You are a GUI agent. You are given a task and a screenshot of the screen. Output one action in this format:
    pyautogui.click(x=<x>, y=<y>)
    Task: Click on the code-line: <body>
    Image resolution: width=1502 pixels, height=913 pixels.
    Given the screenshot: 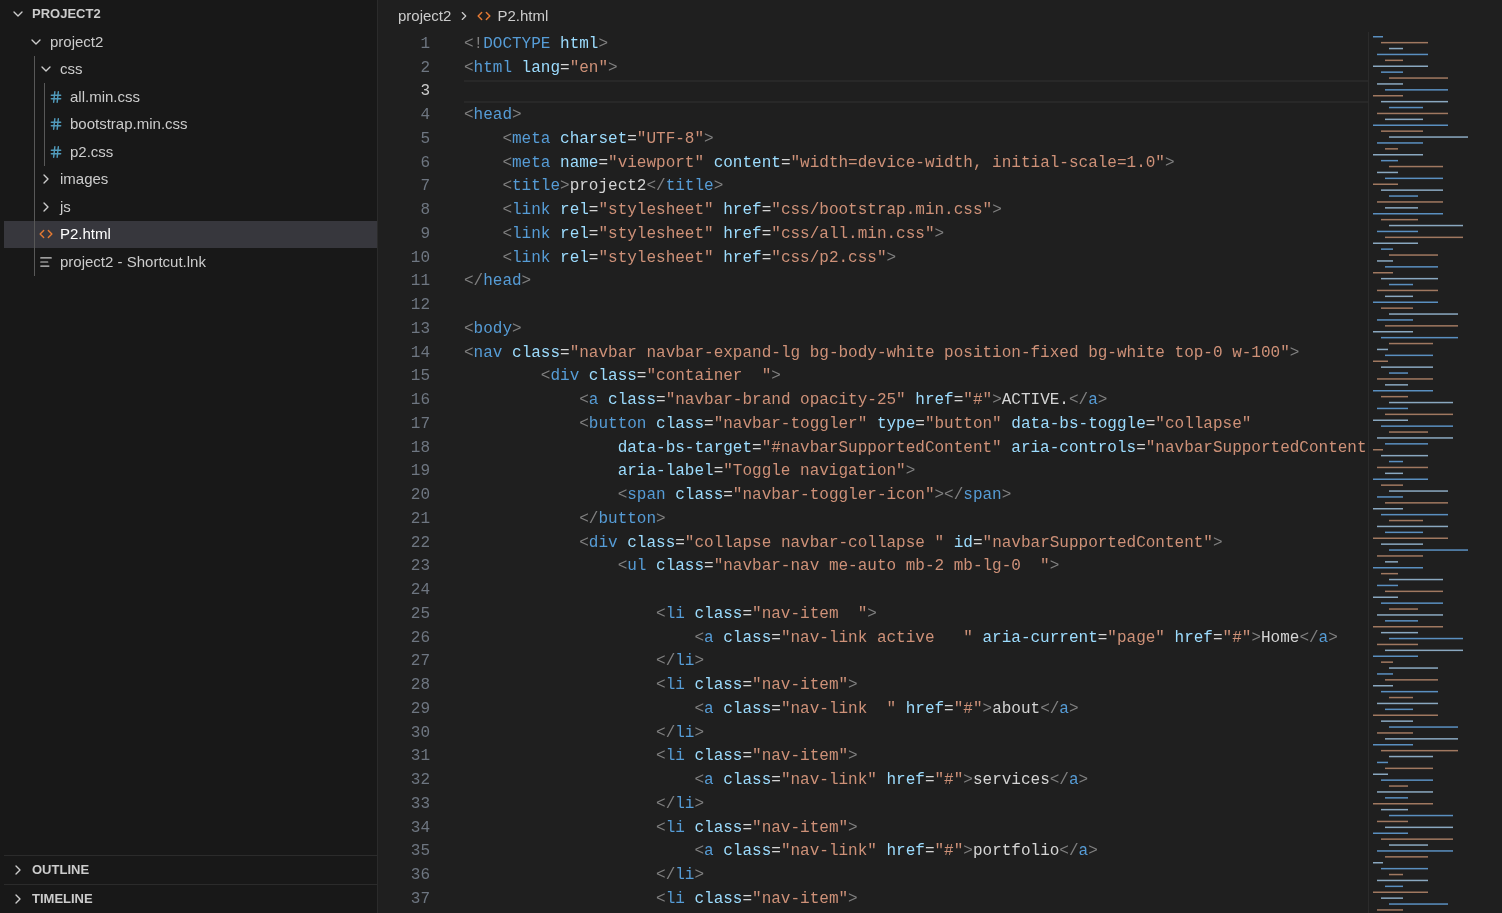 What is the action you would take?
    pyautogui.click(x=493, y=329)
    